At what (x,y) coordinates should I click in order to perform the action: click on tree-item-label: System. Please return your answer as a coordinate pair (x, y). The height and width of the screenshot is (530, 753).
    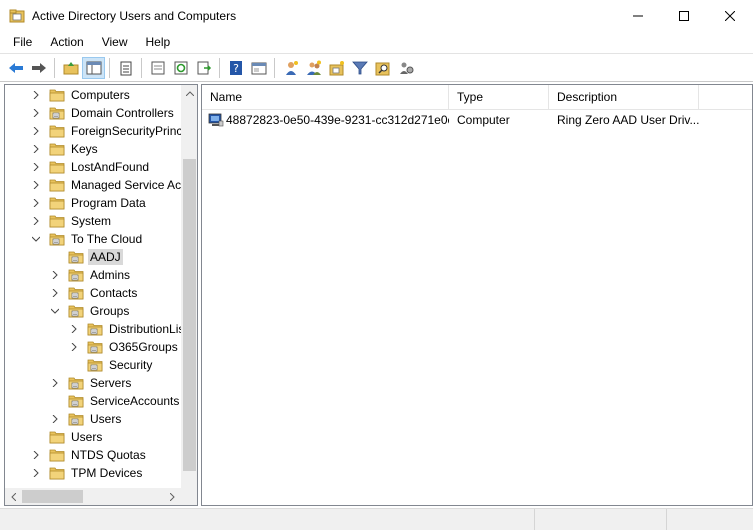
    Looking at the image, I should click on (91, 221).